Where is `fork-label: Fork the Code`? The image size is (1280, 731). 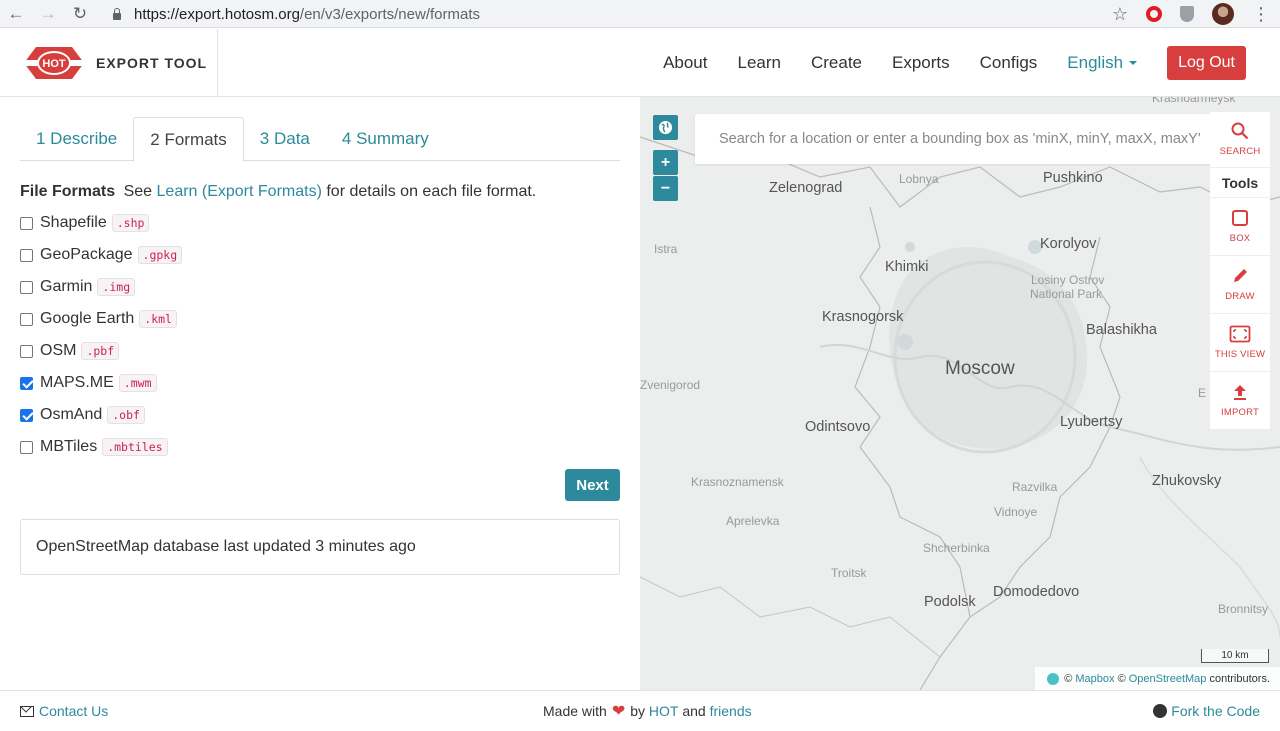 fork-label: Fork the Code is located at coordinates (1215, 711).